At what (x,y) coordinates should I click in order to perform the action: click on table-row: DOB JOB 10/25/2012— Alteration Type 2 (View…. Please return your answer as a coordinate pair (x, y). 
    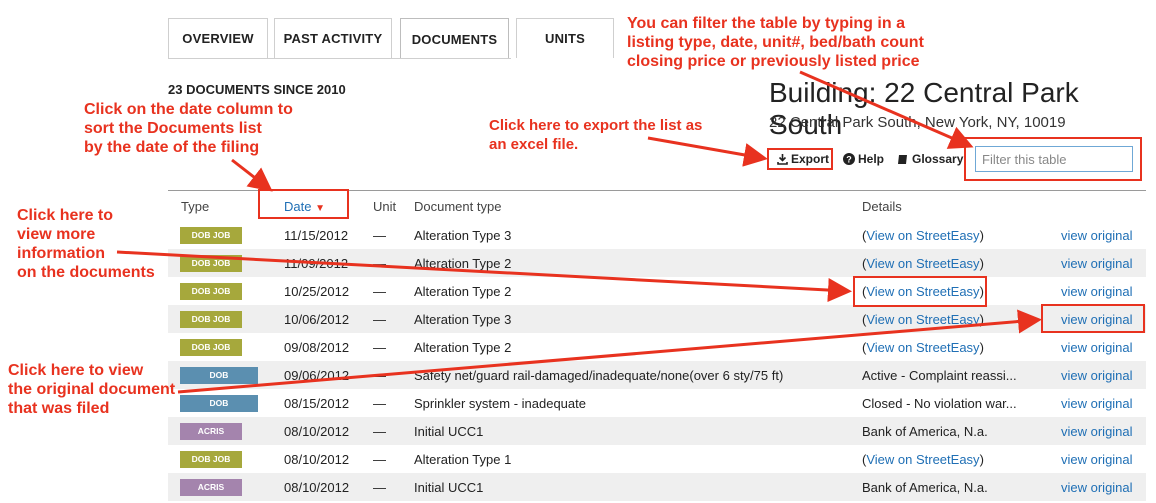
    Looking at the image, I should click on (657, 291).